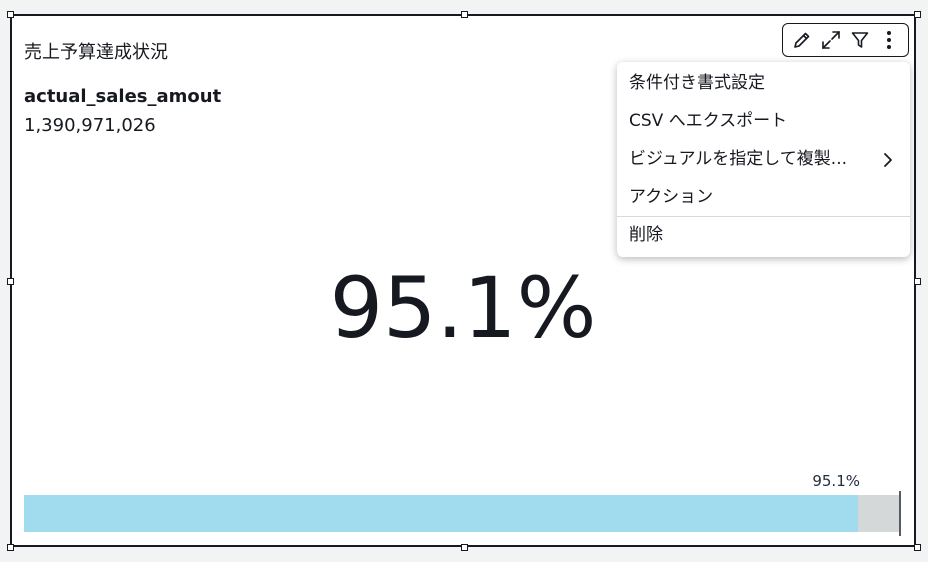 The width and height of the screenshot is (928, 562). I want to click on visual-toolbar, so click(845, 40).